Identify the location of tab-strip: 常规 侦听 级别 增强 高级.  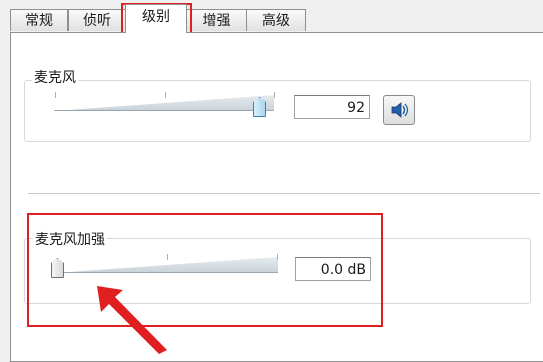
(271, 16).